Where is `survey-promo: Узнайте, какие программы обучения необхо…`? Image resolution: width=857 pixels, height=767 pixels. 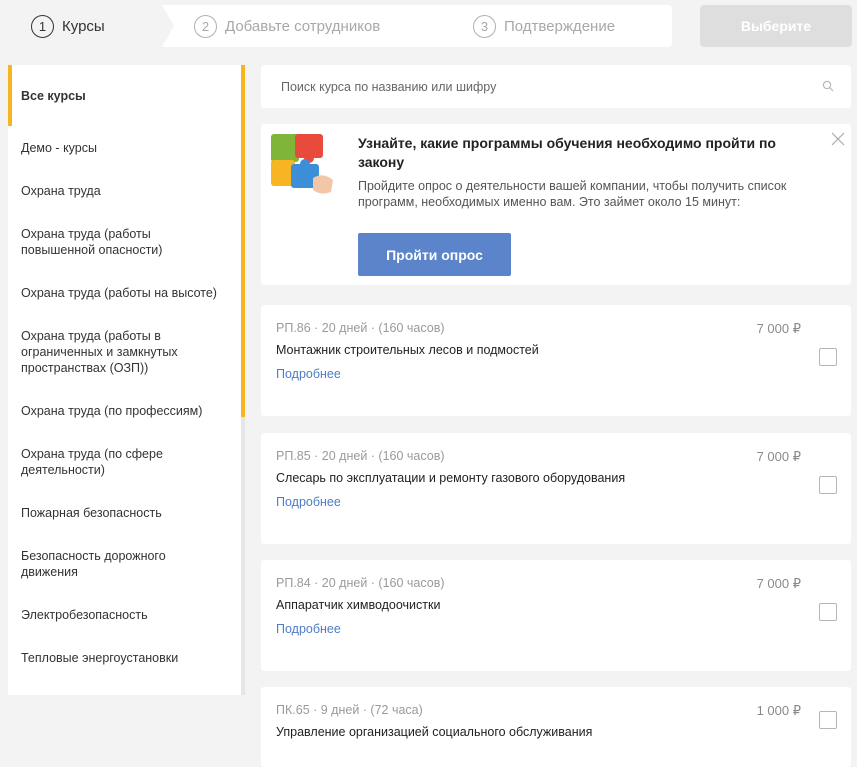
survey-promo: Узнайте, какие программы обучения необхо… is located at coordinates (556, 204).